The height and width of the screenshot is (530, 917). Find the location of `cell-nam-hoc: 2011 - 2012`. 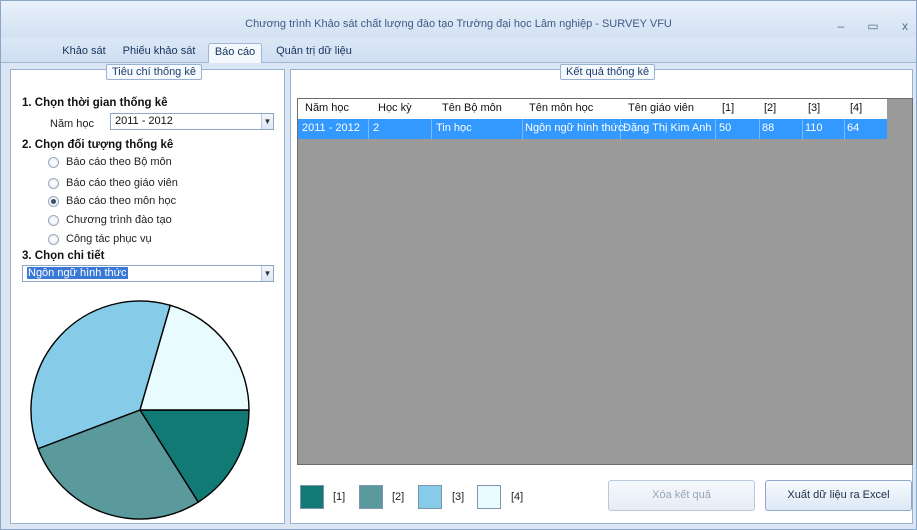

cell-nam-hoc: 2011 - 2012 is located at coordinates (331, 128).